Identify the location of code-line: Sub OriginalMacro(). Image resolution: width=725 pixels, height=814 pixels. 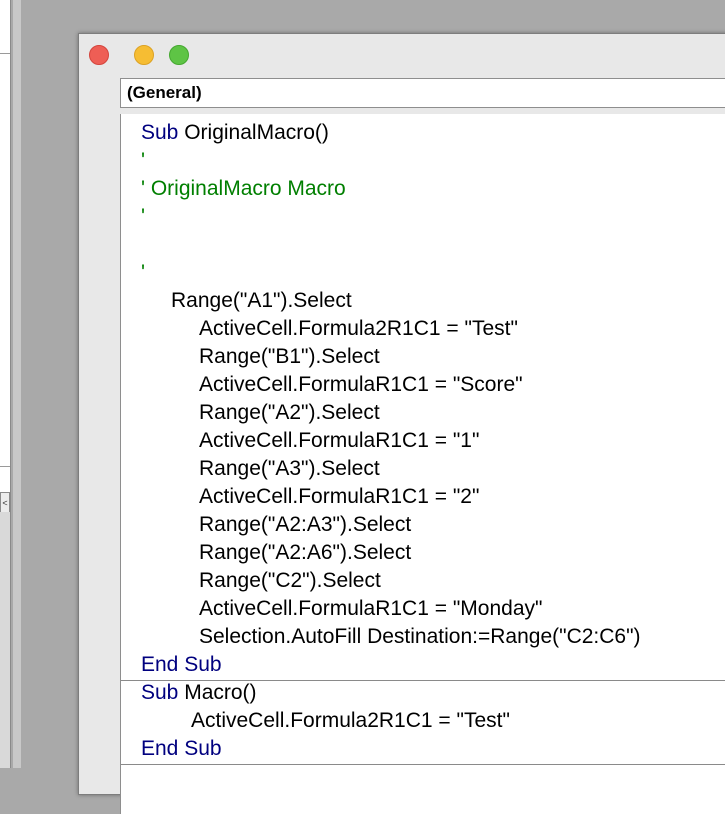
(235, 133).